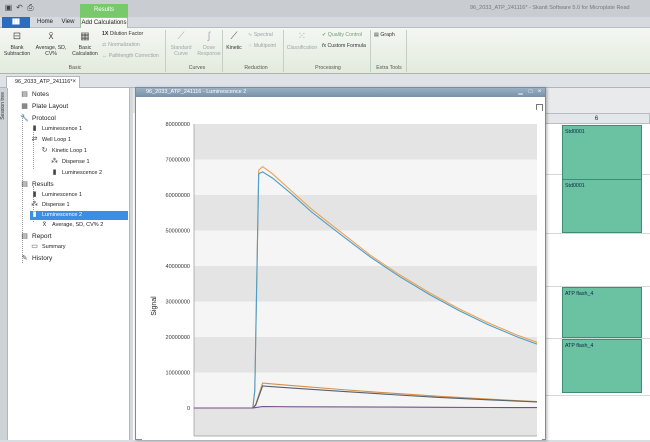  What do you see at coordinates (36, 258) in the screenshot?
I see `tree-item-history: ✎ History` at bounding box center [36, 258].